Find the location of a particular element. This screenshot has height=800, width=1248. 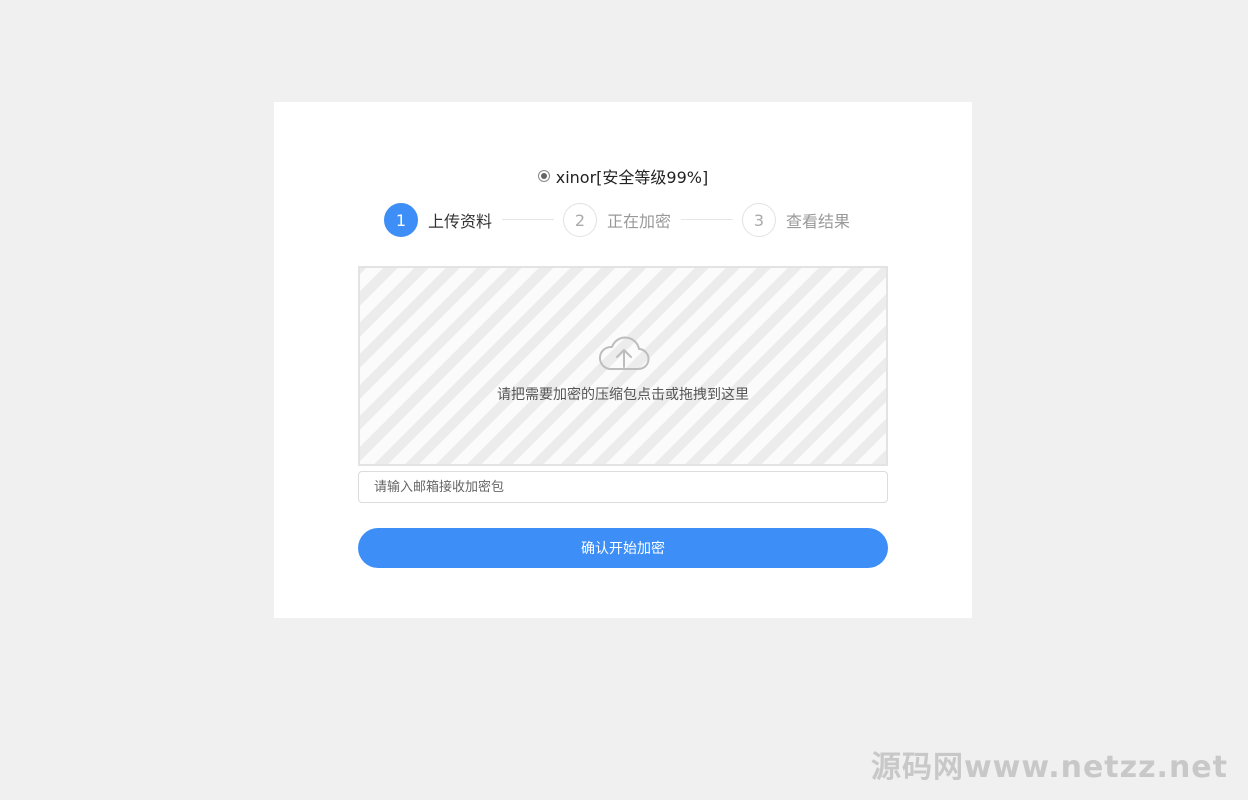

algorithm-option-label: xinor[安全等级99%] is located at coordinates (632, 177).